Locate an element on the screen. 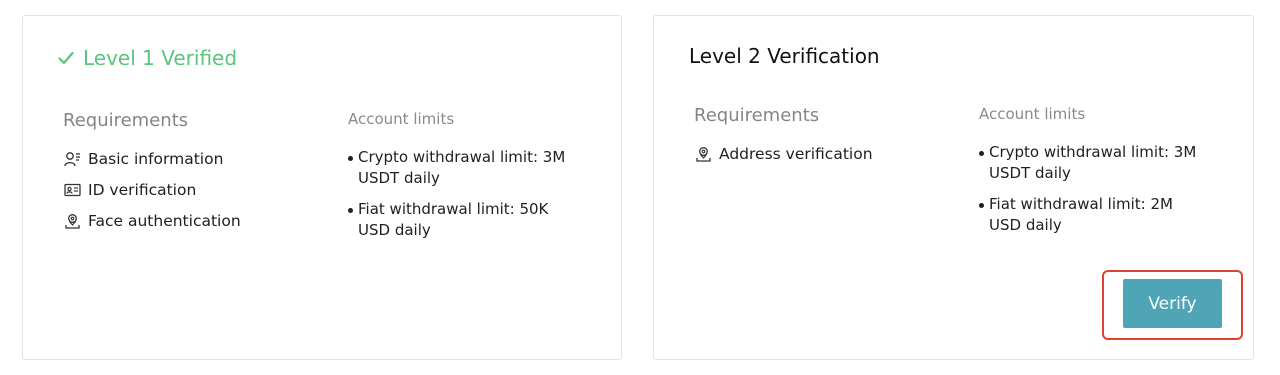 The width and height of the screenshot is (1280, 375). requirement-label: ID verification is located at coordinates (142, 190).